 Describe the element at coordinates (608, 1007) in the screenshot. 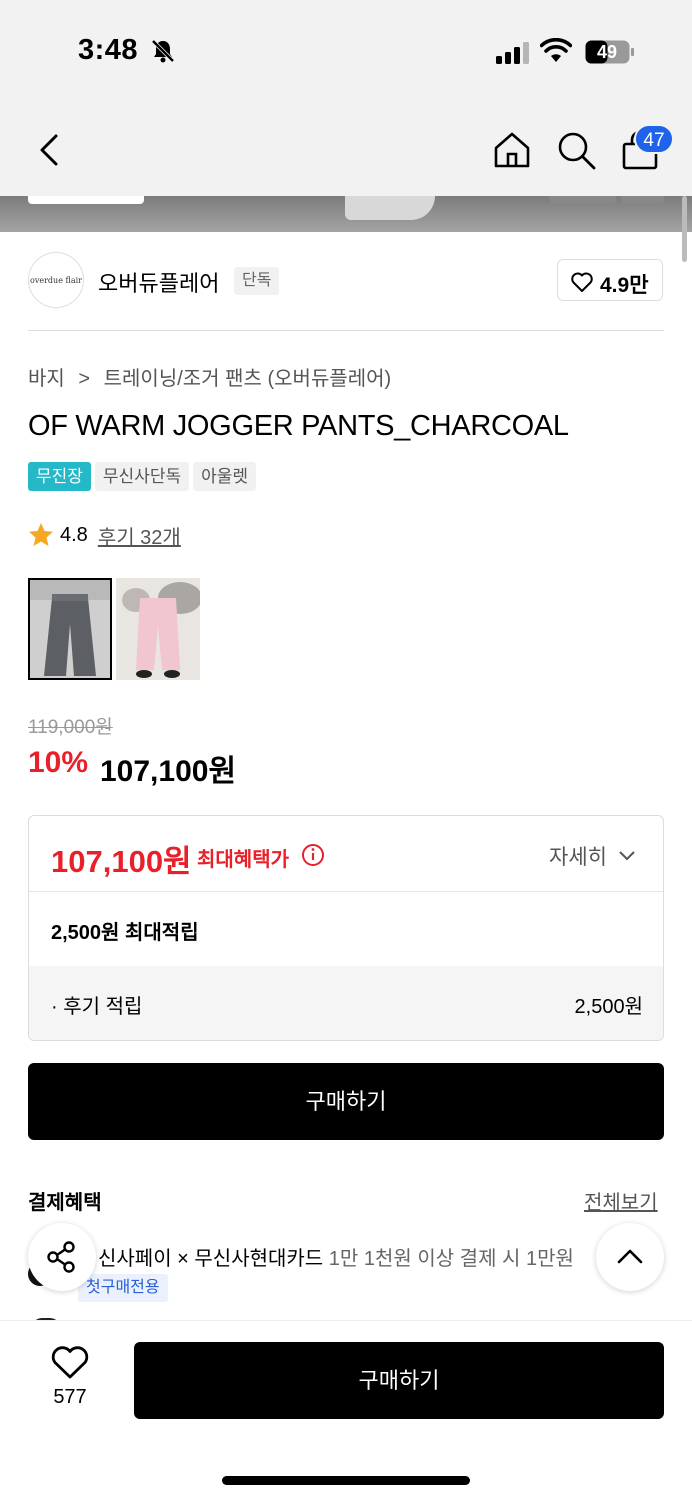

I see `review-points-value: 2,500원` at that location.